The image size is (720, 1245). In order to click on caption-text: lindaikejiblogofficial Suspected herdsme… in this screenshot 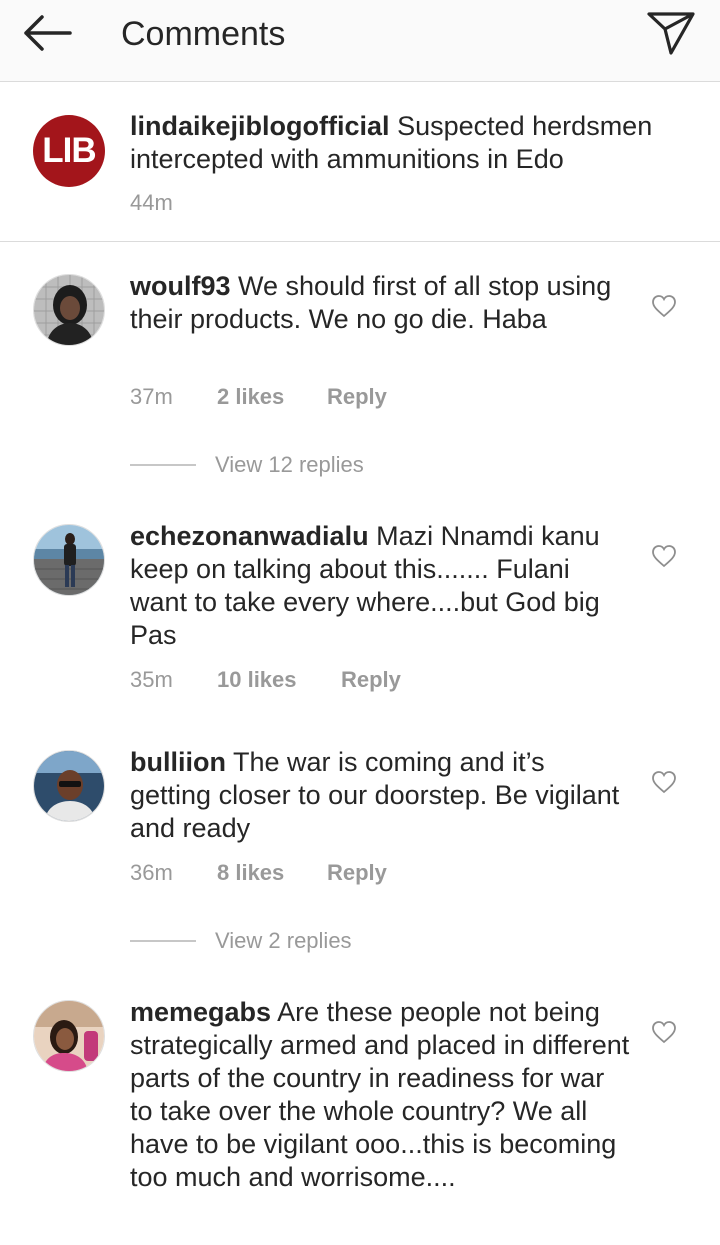, I will do `click(410, 143)`.